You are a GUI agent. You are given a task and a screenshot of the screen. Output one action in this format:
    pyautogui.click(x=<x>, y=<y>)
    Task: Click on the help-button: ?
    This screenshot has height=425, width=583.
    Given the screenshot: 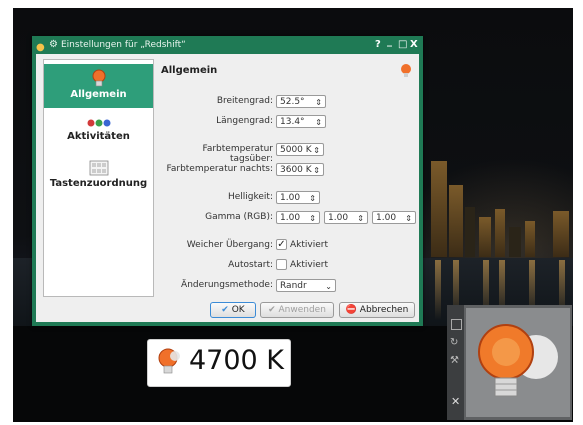 What is the action you would take?
    pyautogui.click(x=378, y=45)
    